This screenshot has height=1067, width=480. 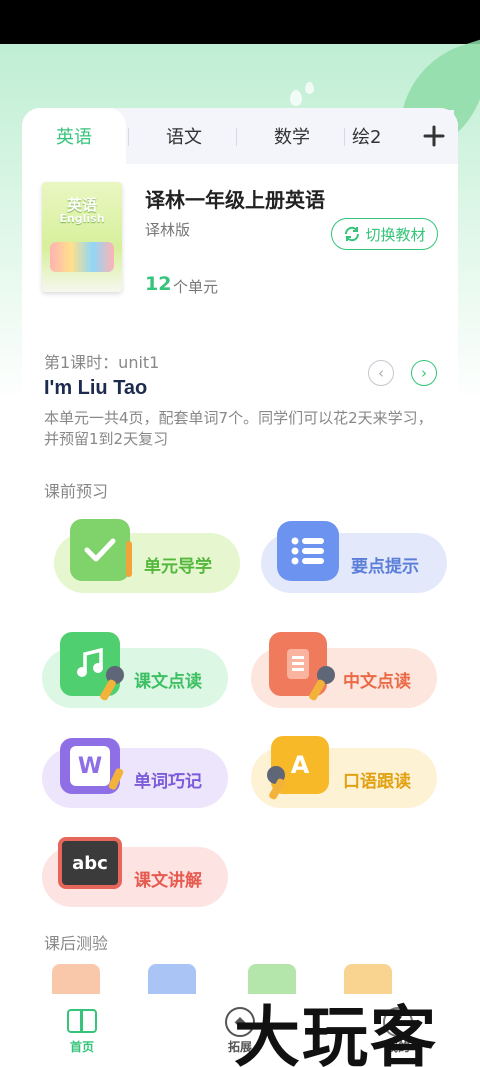 What do you see at coordinates (168, 782) in the screenshot?
I see `feature-label: 单词巧记` at bounding box center [168, 782].